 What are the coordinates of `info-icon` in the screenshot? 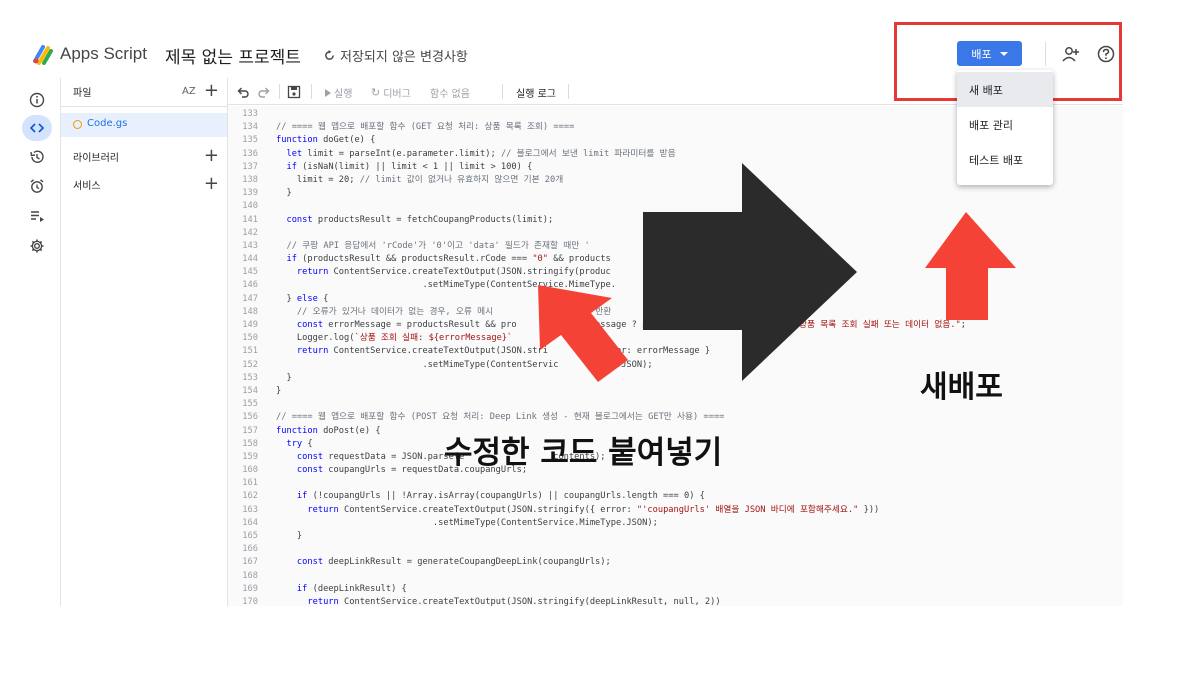 It's located at (37, 100).